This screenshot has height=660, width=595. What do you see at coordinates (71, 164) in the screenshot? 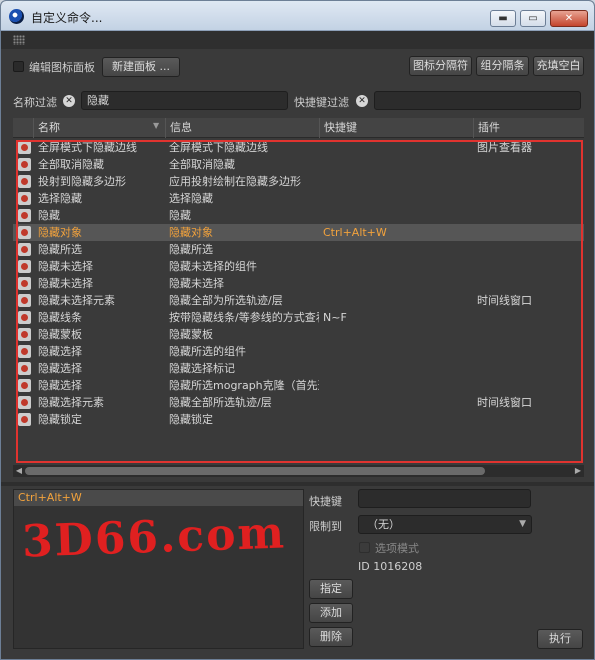
I see `cell-name: 全部取消隐藏` at bounding box center [71, 164].